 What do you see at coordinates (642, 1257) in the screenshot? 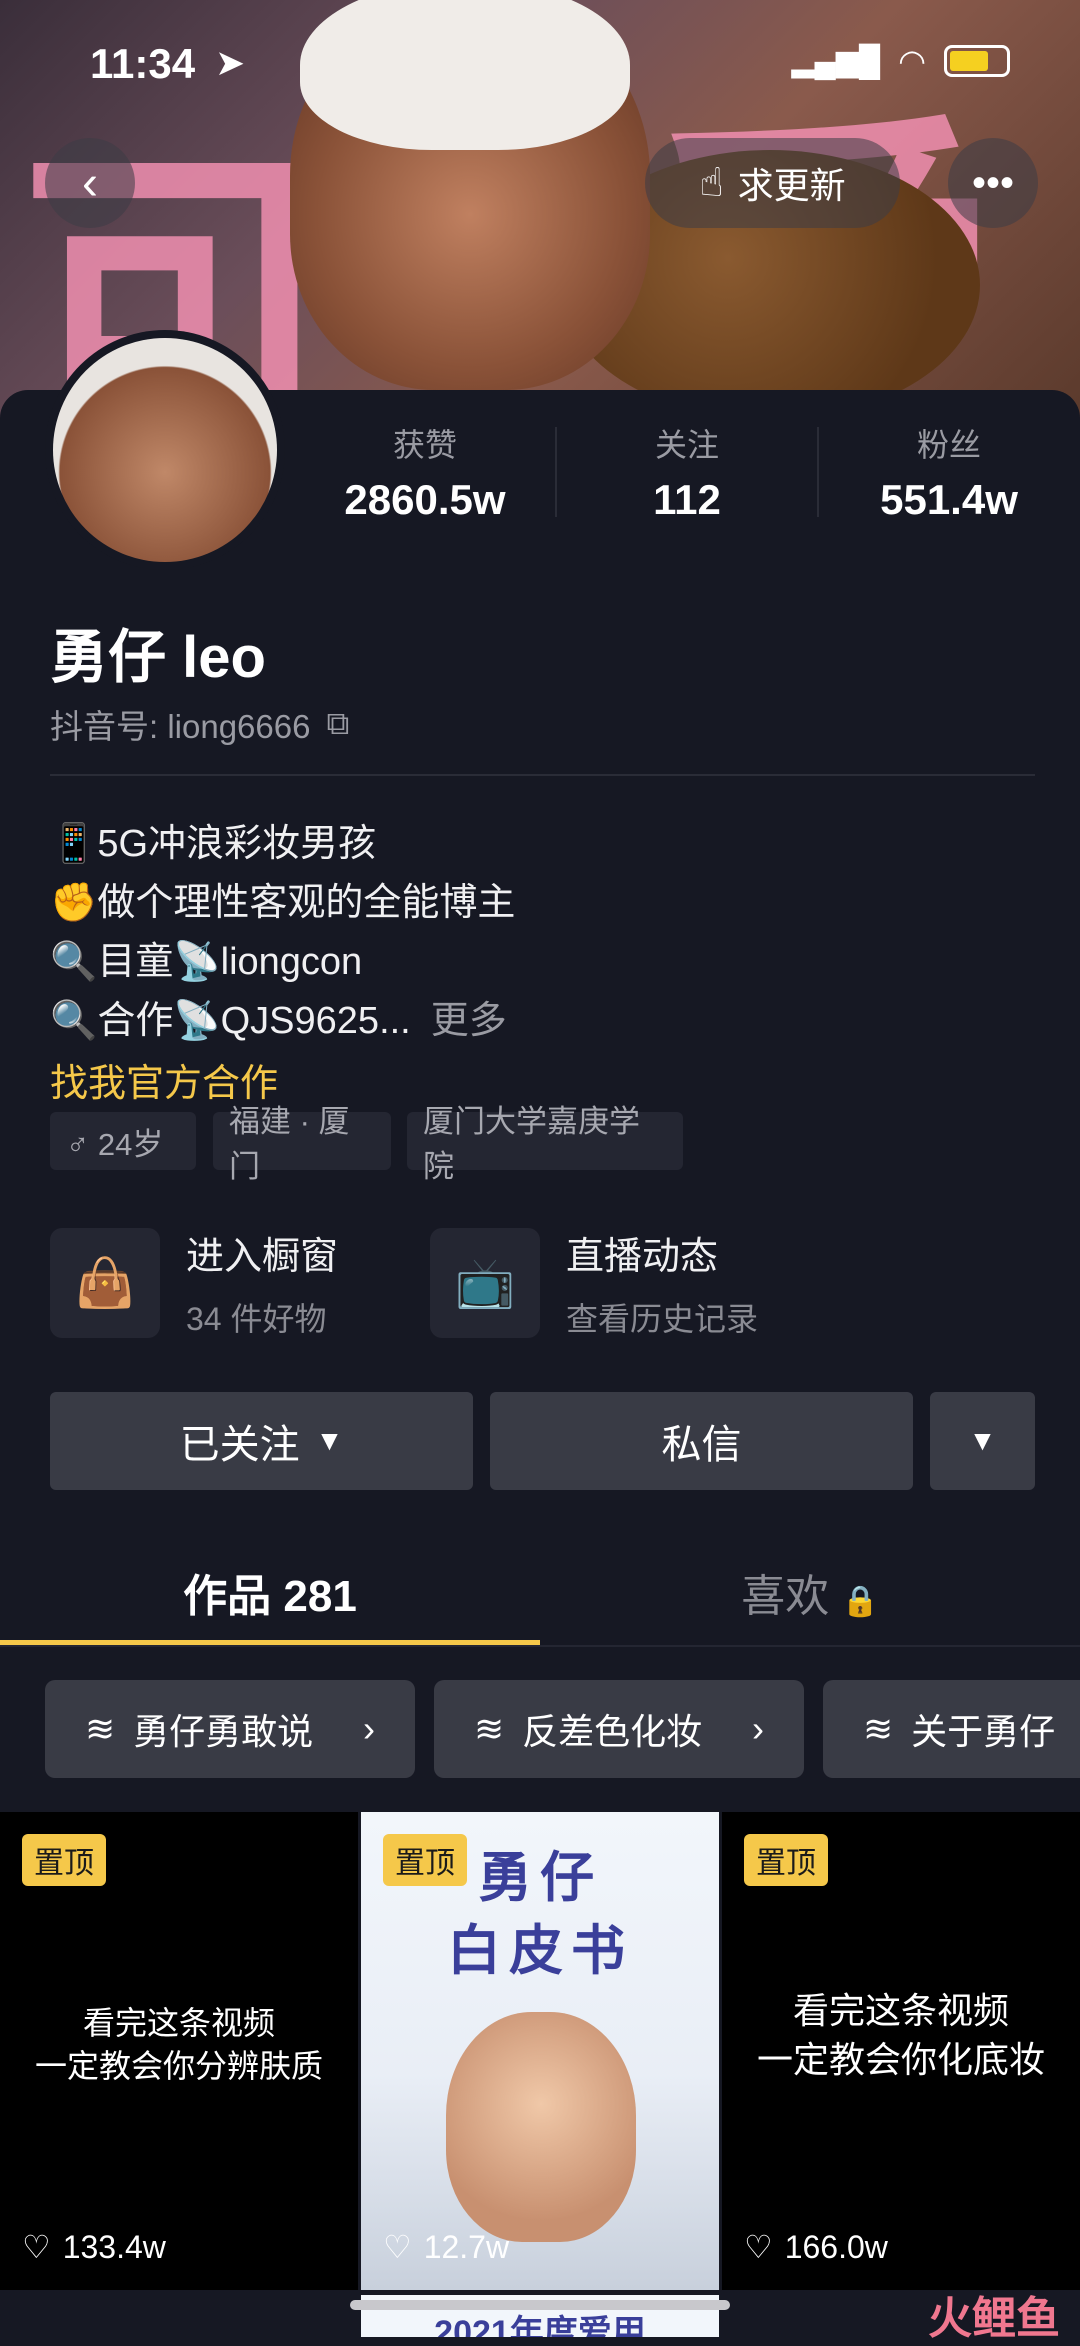
I see `entry-title: 直播动态` at bounding box center [642, 1257].